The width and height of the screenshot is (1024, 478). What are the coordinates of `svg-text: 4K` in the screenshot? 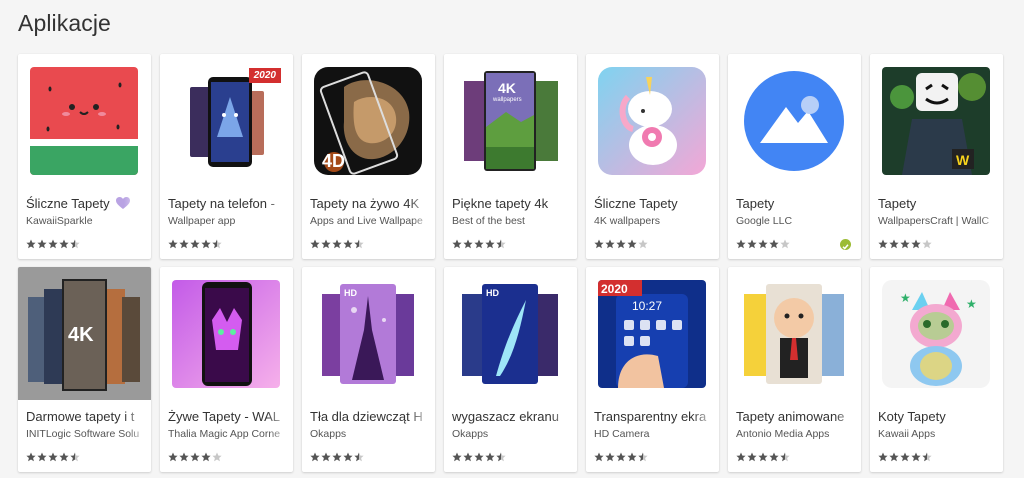 It's located at (507, 88).